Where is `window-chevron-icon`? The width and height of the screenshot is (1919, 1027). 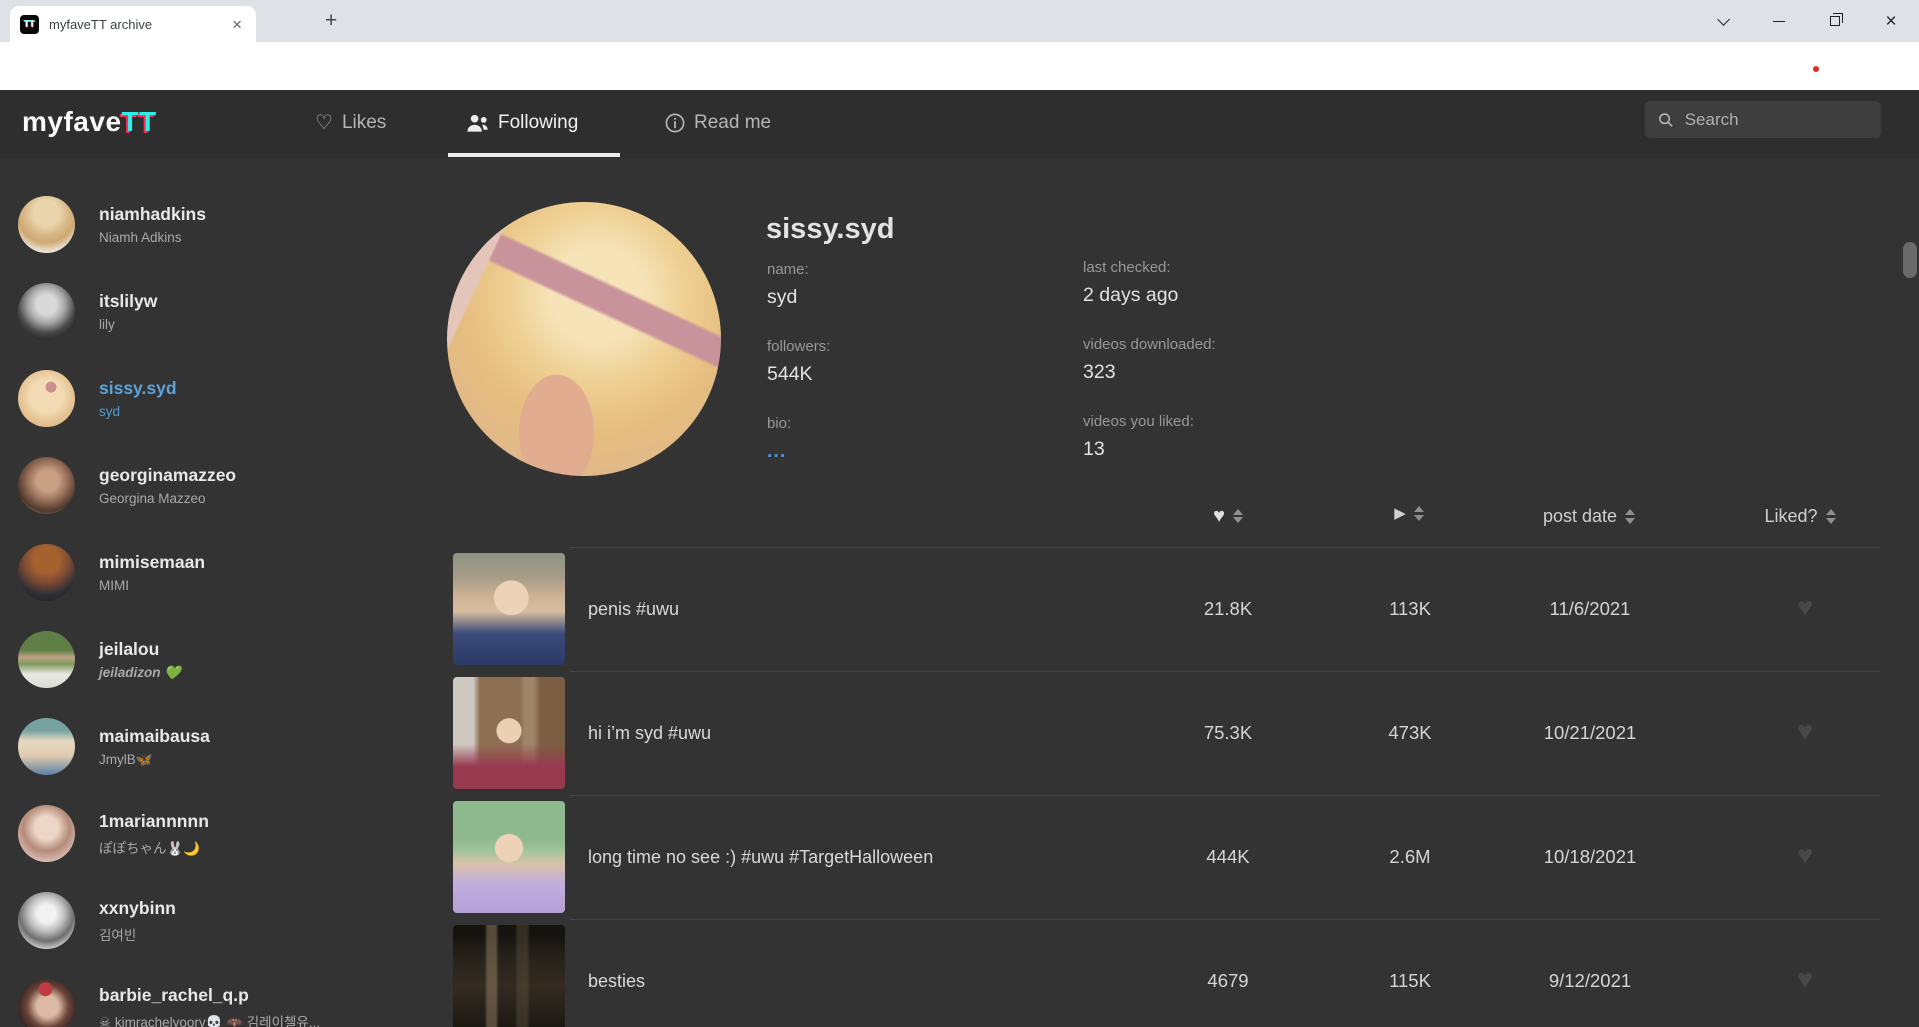 window-chevron-icon is located at coordinates (1723, 21).